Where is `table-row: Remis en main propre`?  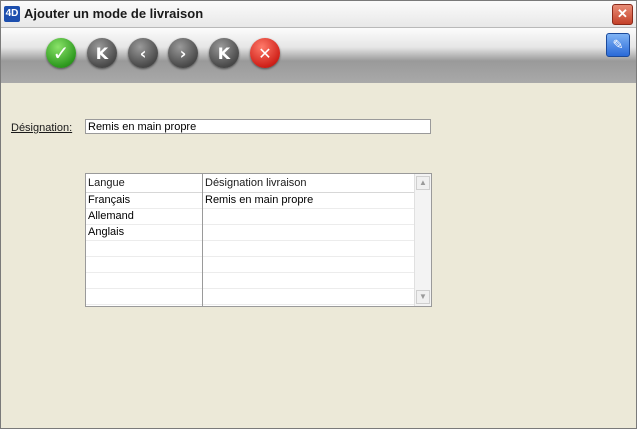
table-row: Remis en main propre is located at coordinates (309, 201).